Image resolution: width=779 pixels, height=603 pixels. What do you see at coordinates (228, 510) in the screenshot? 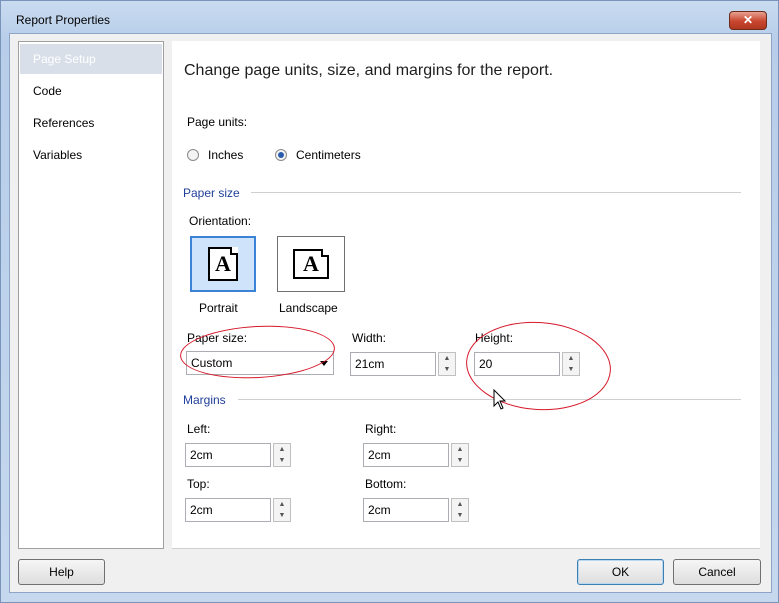
I see `top-margin-input: 2cm` at bounding box center [228, 510].